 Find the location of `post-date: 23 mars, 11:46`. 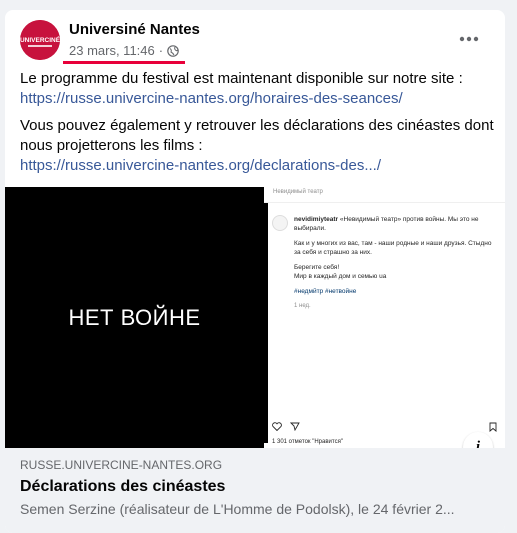

post-date: 23 mars, 11:46 is located at coordinates (112, 50).